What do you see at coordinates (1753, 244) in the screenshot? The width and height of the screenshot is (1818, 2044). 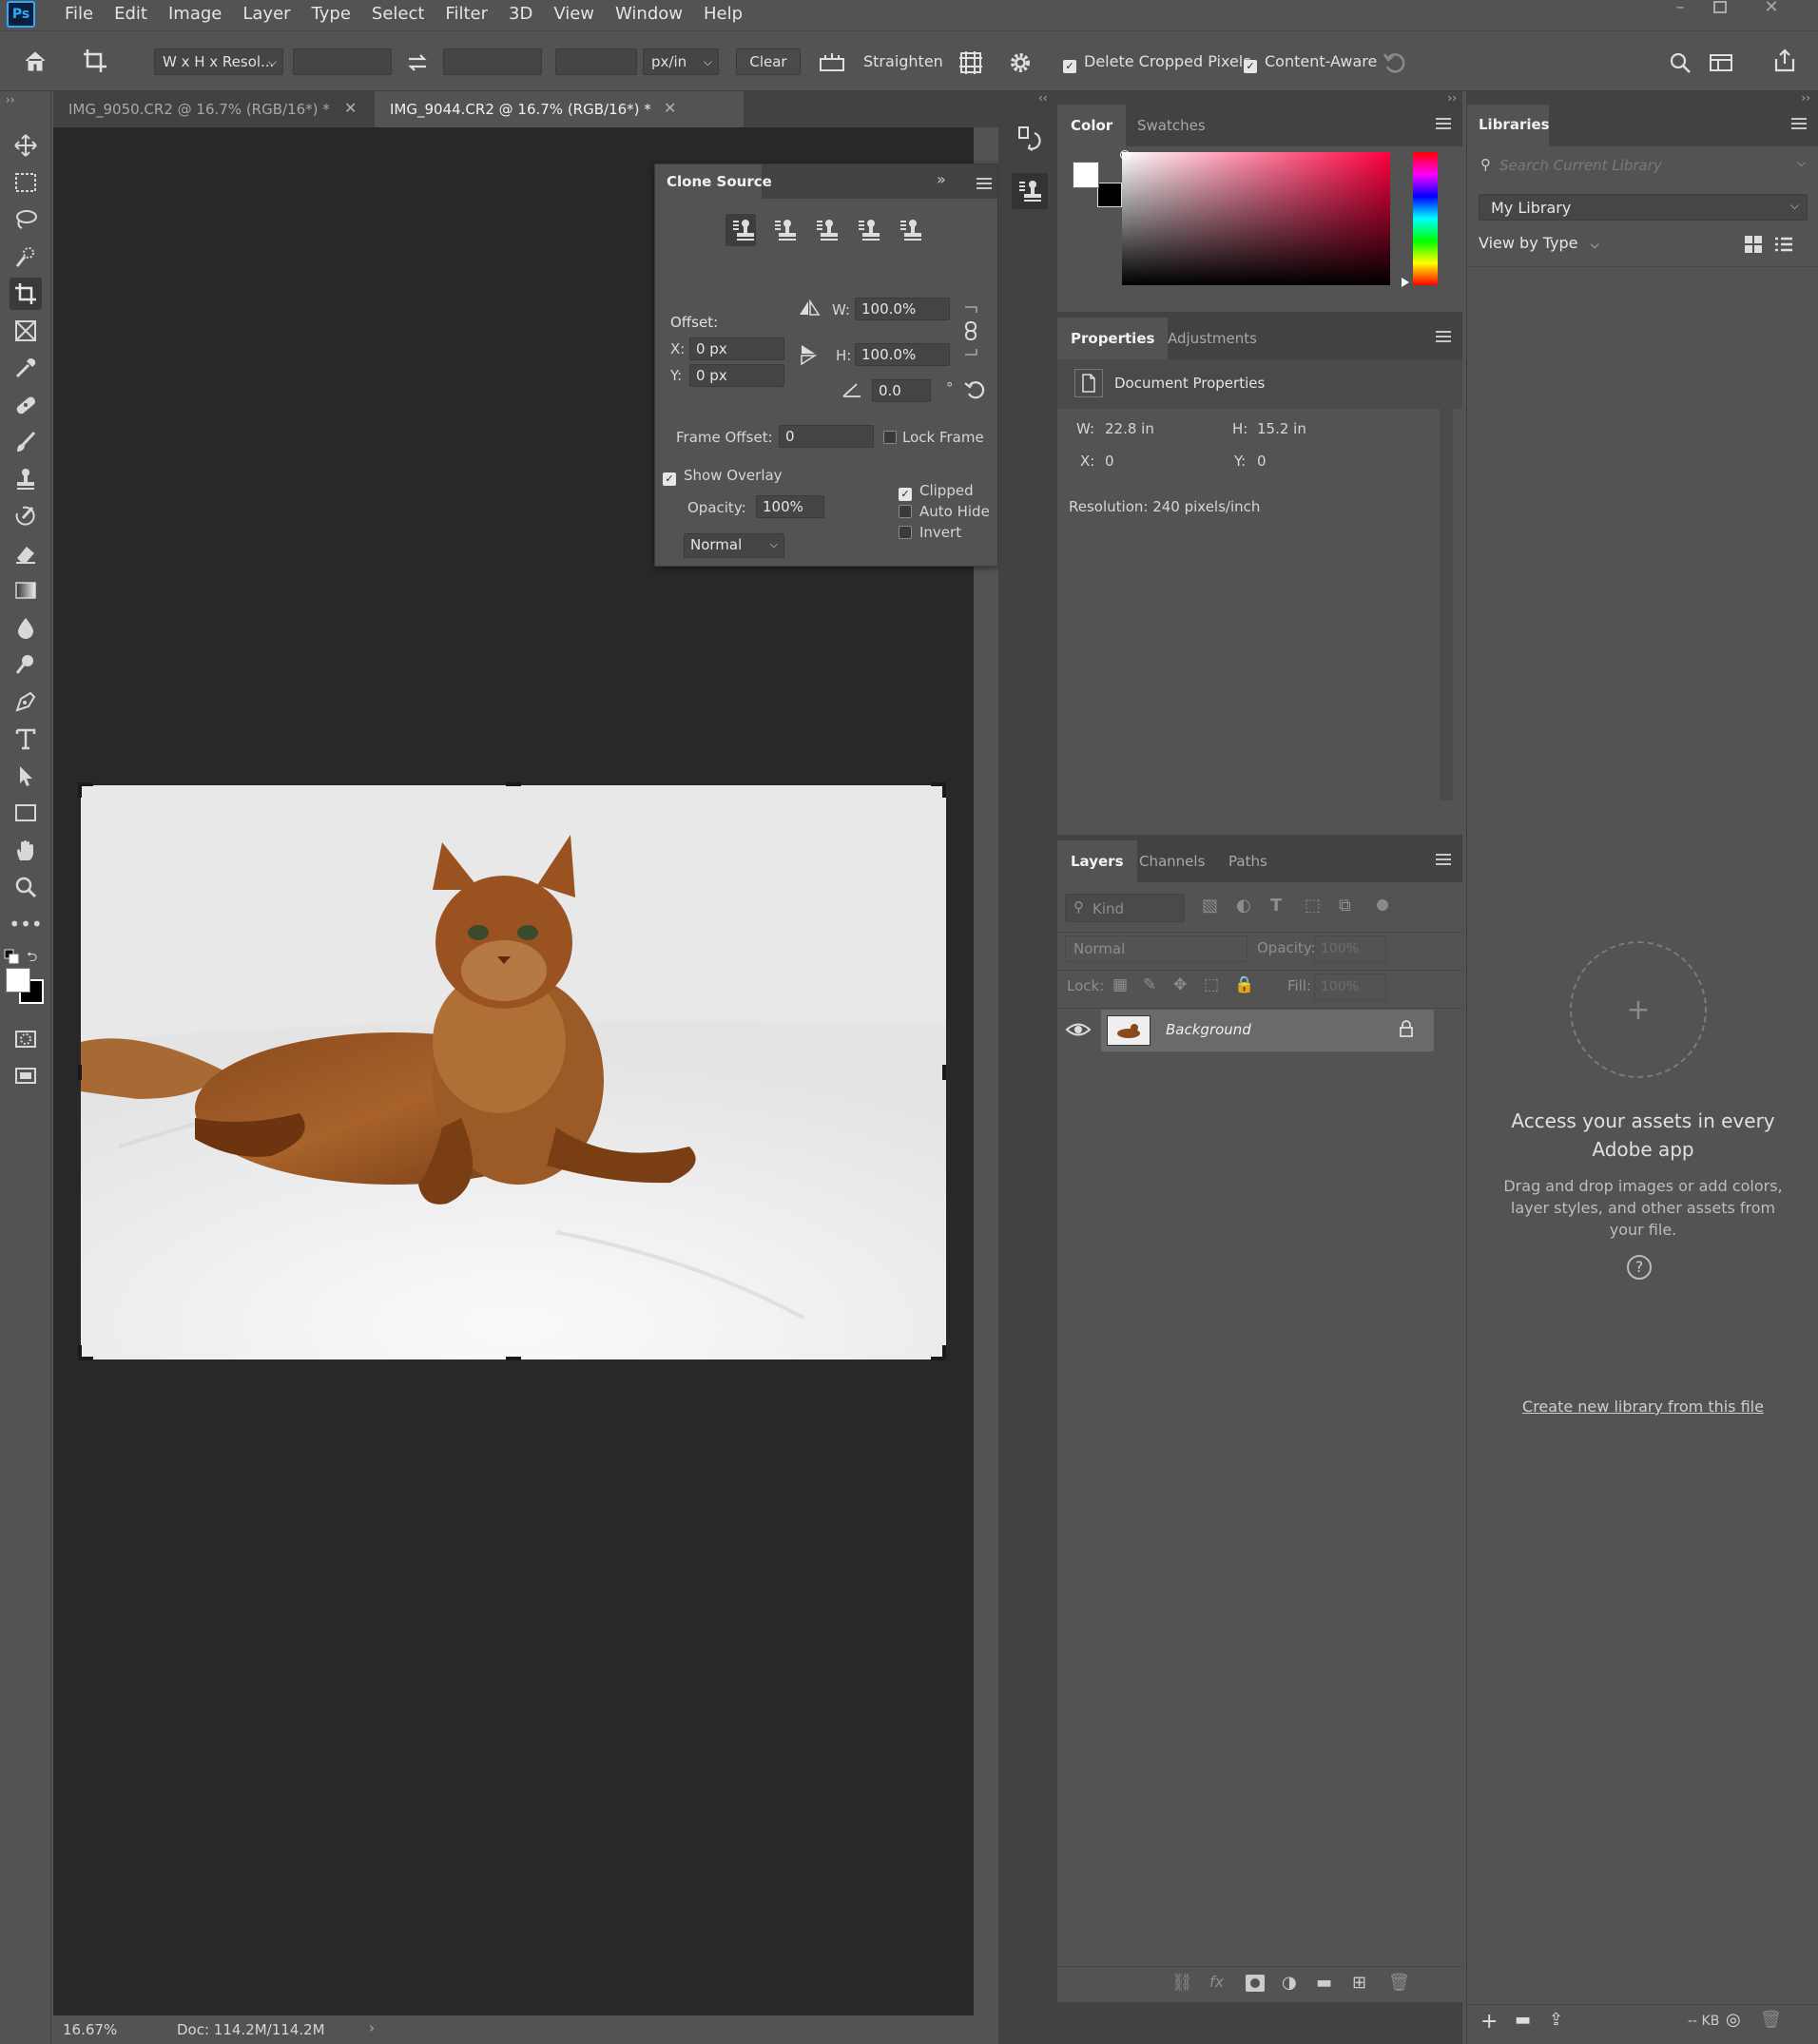 I see `grid-view-button` at bounding box center [1753, 244].